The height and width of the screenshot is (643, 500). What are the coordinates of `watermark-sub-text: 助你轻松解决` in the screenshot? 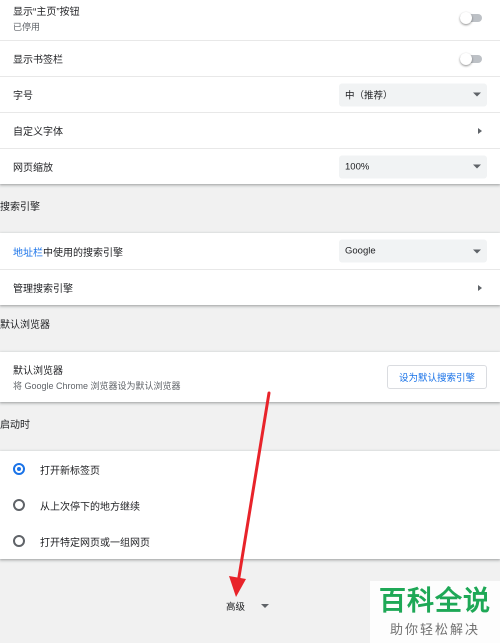 It's located at (434, 629).